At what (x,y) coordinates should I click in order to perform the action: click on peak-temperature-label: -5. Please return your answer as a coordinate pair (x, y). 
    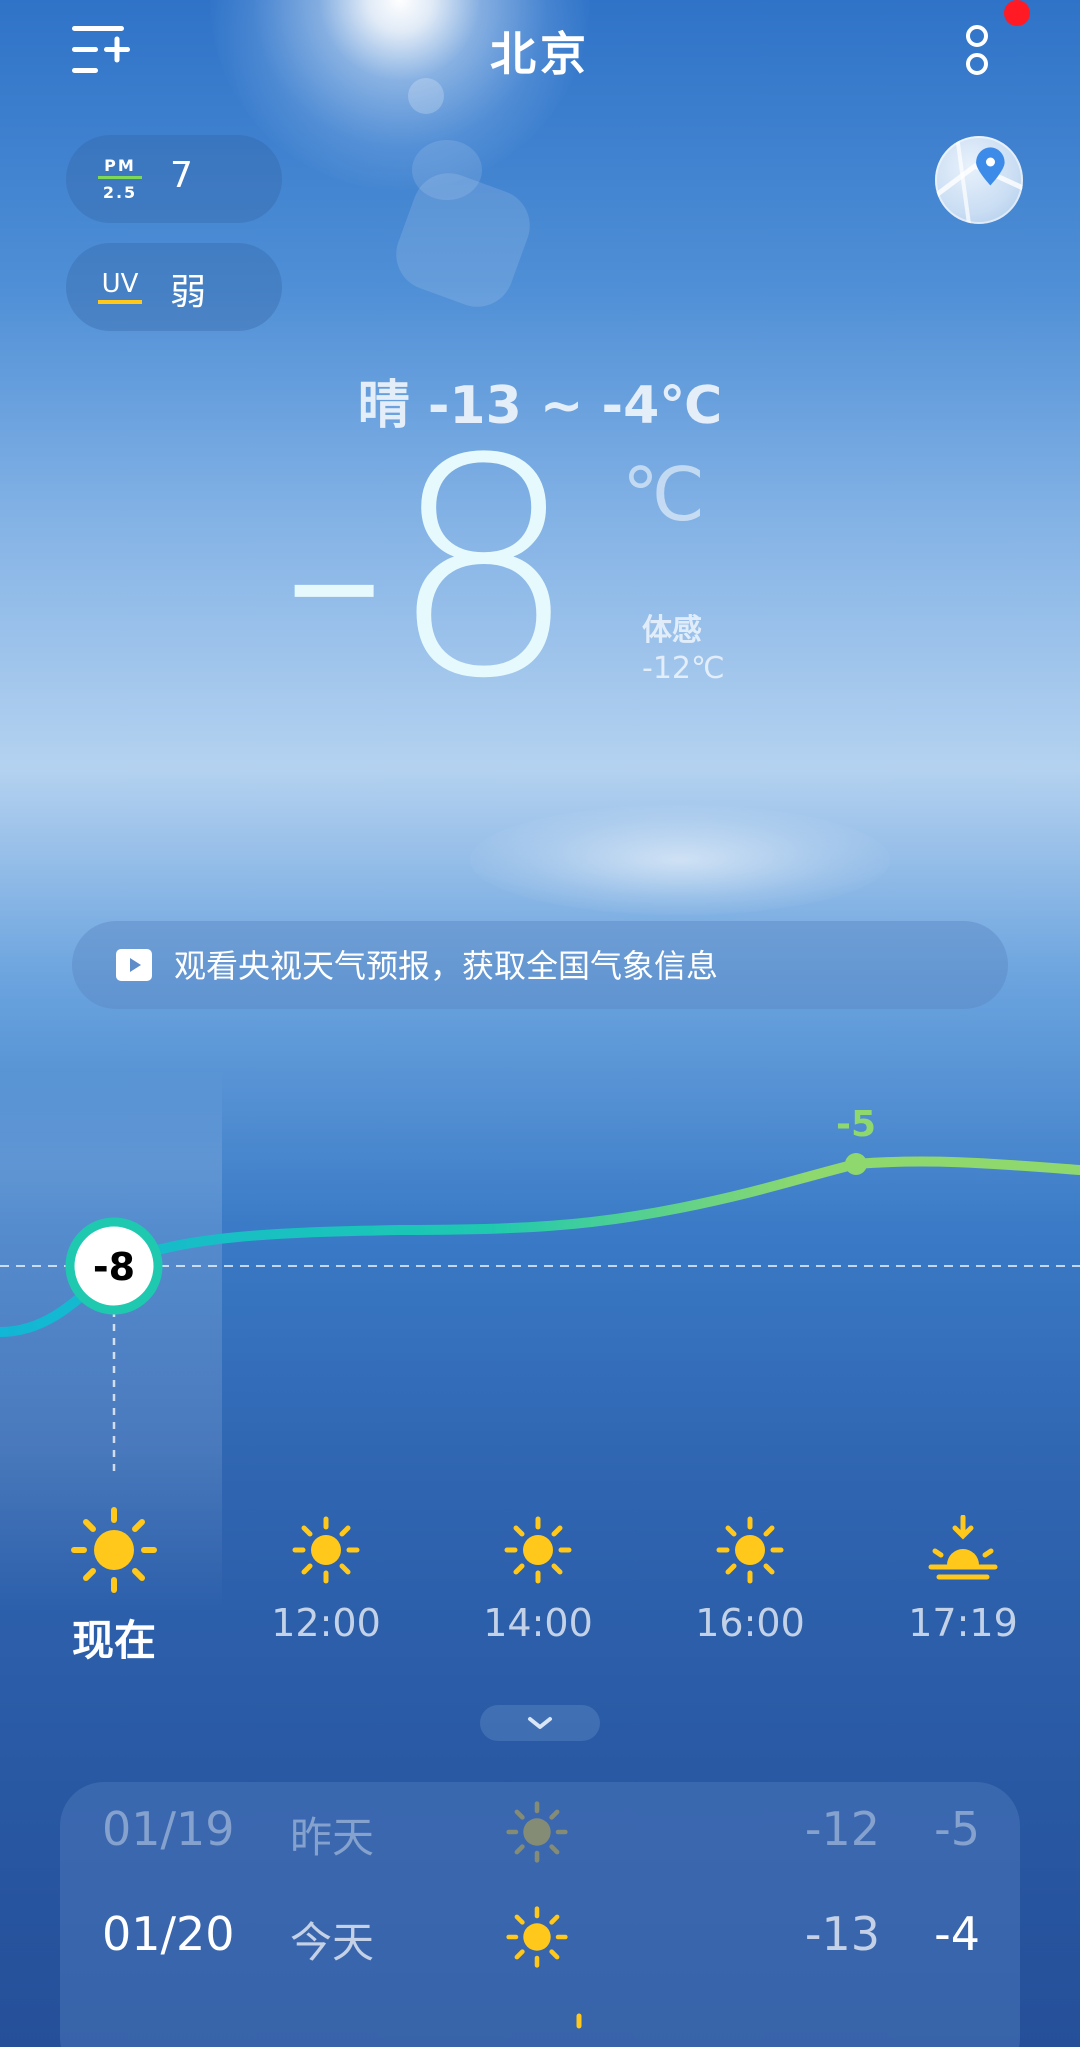
    Looking at the image, I should click on (856, 1124).